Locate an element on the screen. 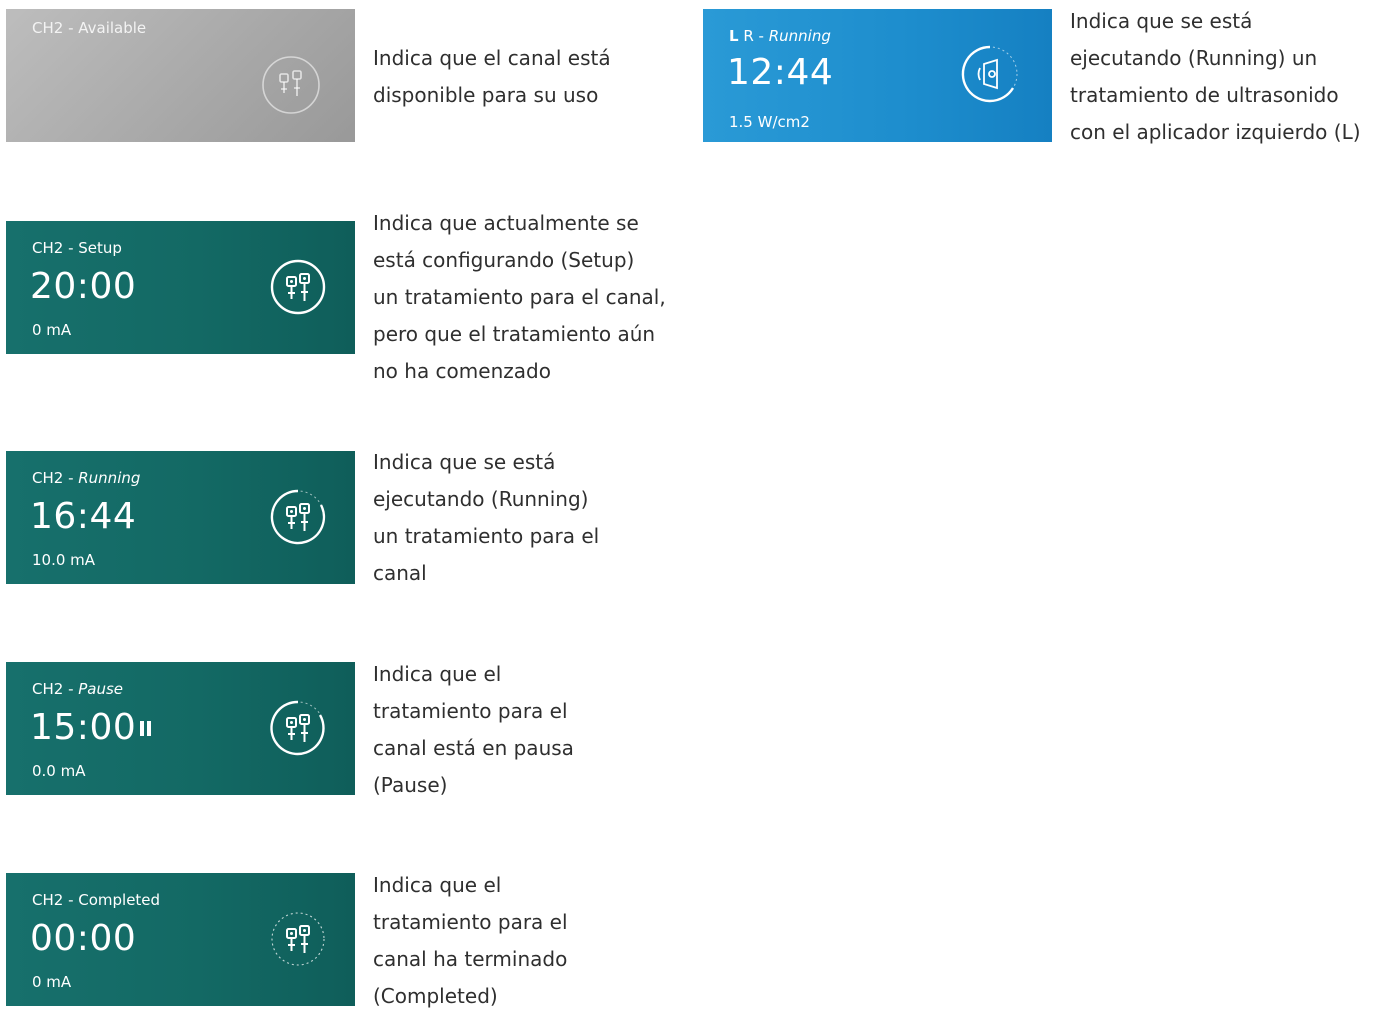  applicator-right-label: R is located at coordinates (746, 36).